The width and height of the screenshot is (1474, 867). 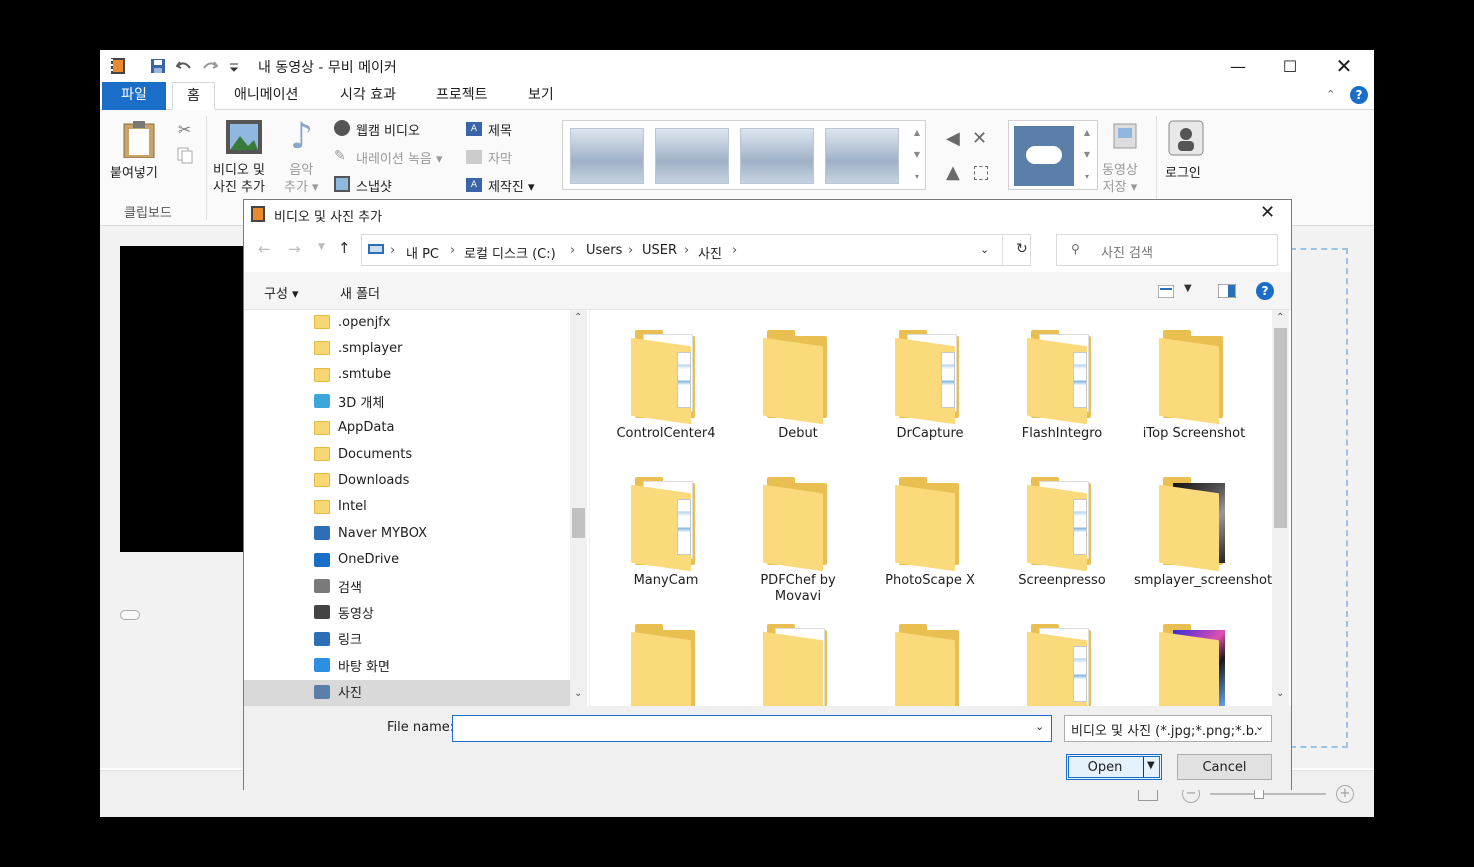 I want to click on storyboard-area, so click(x=1319, y=498).